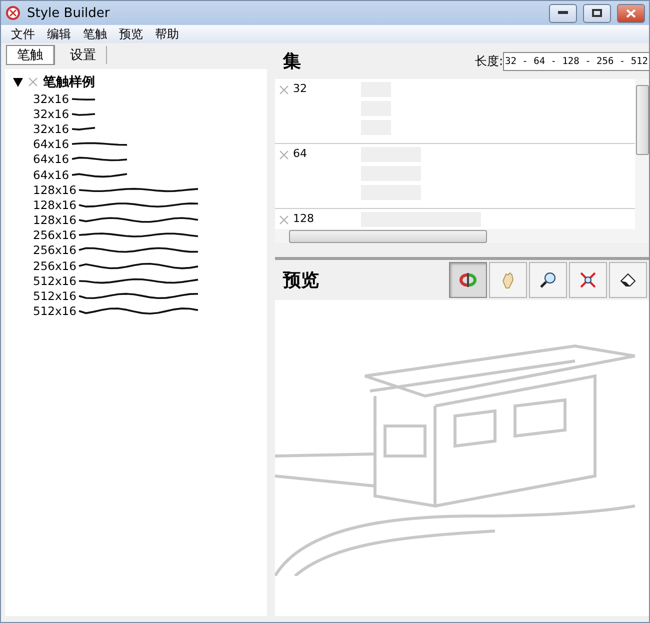 This screenshot has width=650, height=623. I want to click on close-icon, so click(631, 13).